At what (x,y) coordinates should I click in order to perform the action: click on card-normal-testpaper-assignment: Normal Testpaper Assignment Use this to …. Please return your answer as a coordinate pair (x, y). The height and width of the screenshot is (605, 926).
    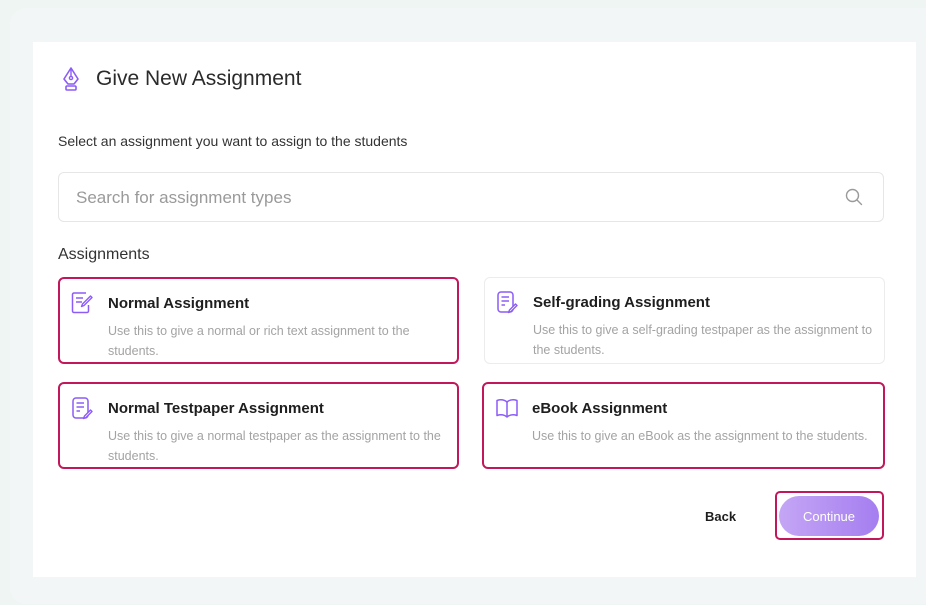
    Looking at the image, I should click on (258, 425).